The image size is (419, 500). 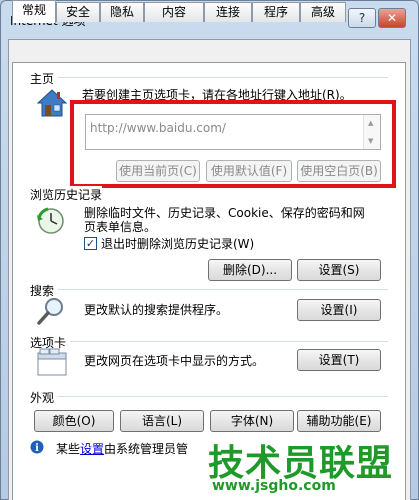 I want to click on tabs-settings-button: 设置(T), so click(x=339, y=360).